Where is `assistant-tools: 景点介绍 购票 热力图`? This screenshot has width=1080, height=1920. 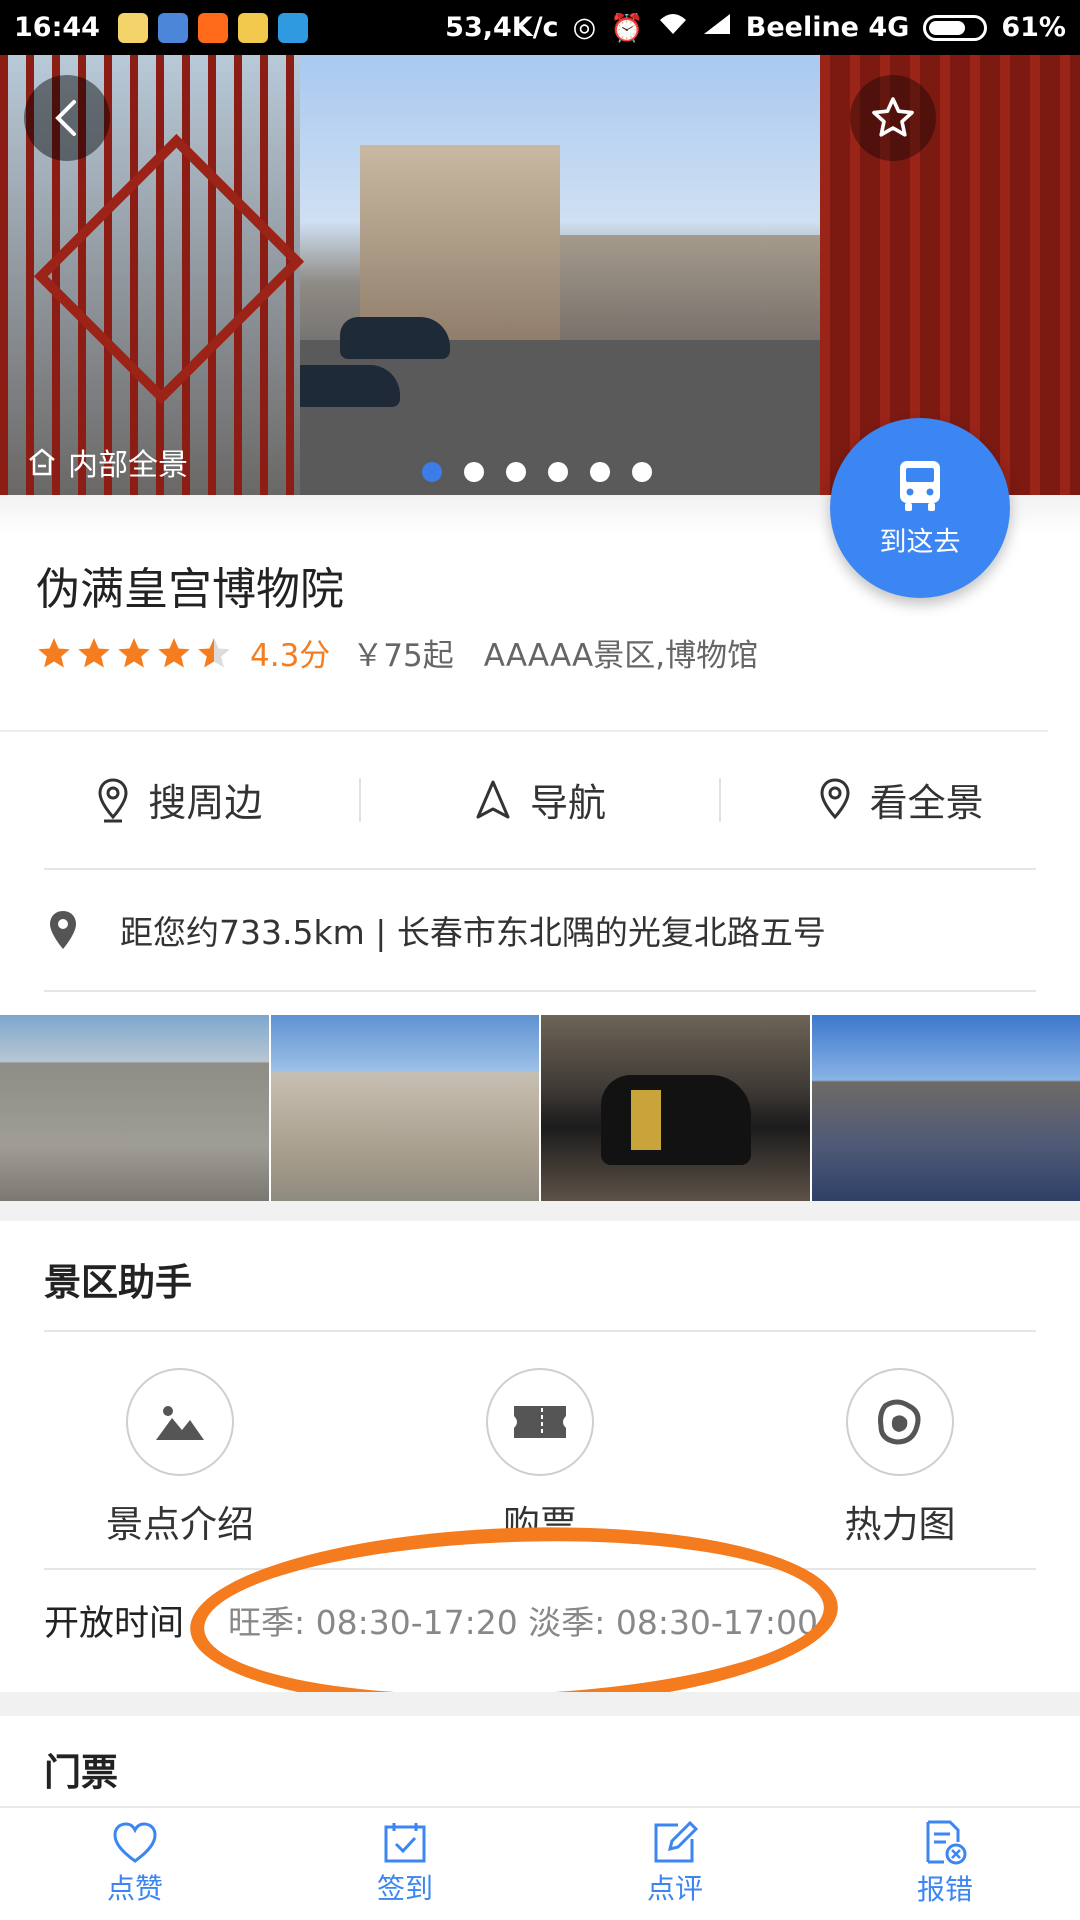 assistant-tools: 景点介绍 购票 热力图 is located at coordinates (540, 1458).